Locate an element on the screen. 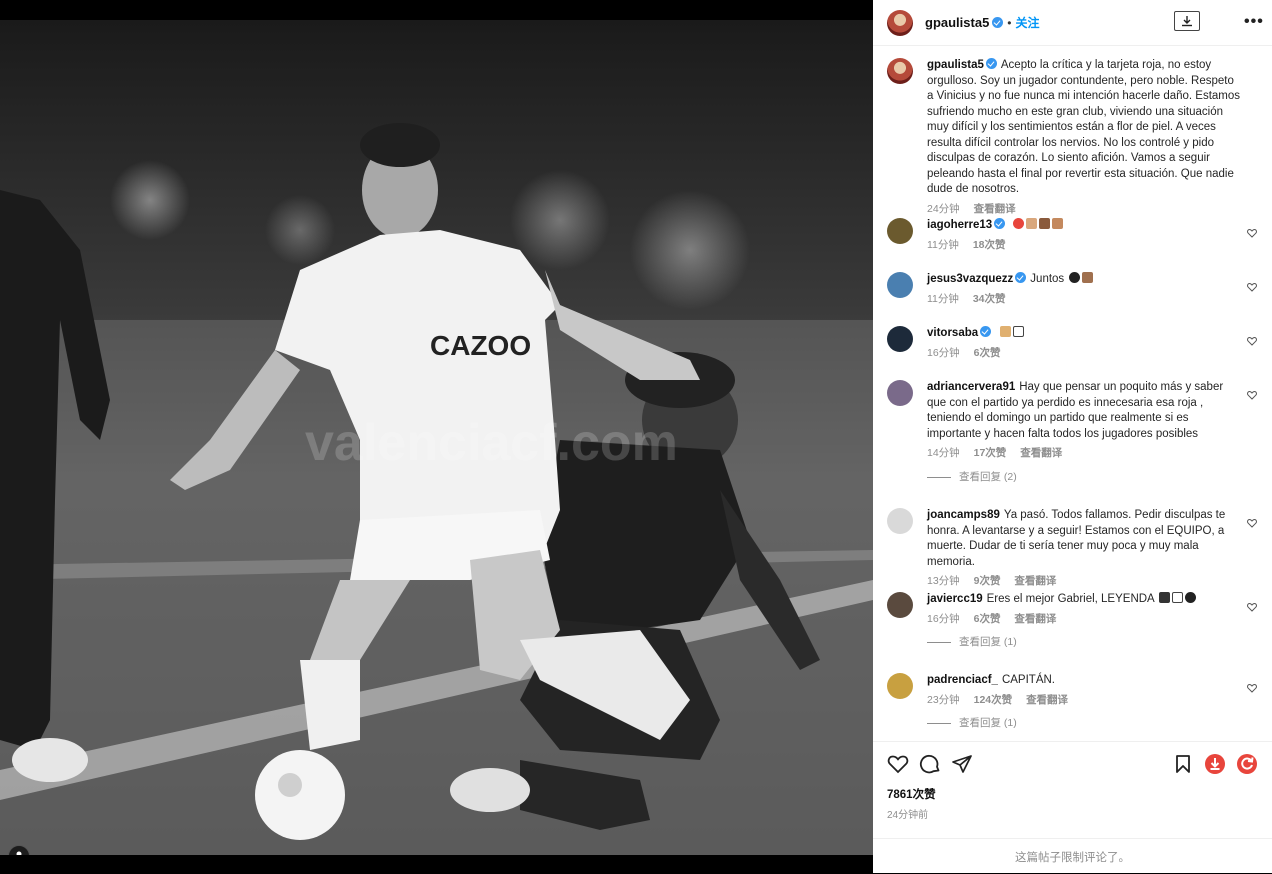  comment-likes: 17次赞 is located at coordinates (990, 453).